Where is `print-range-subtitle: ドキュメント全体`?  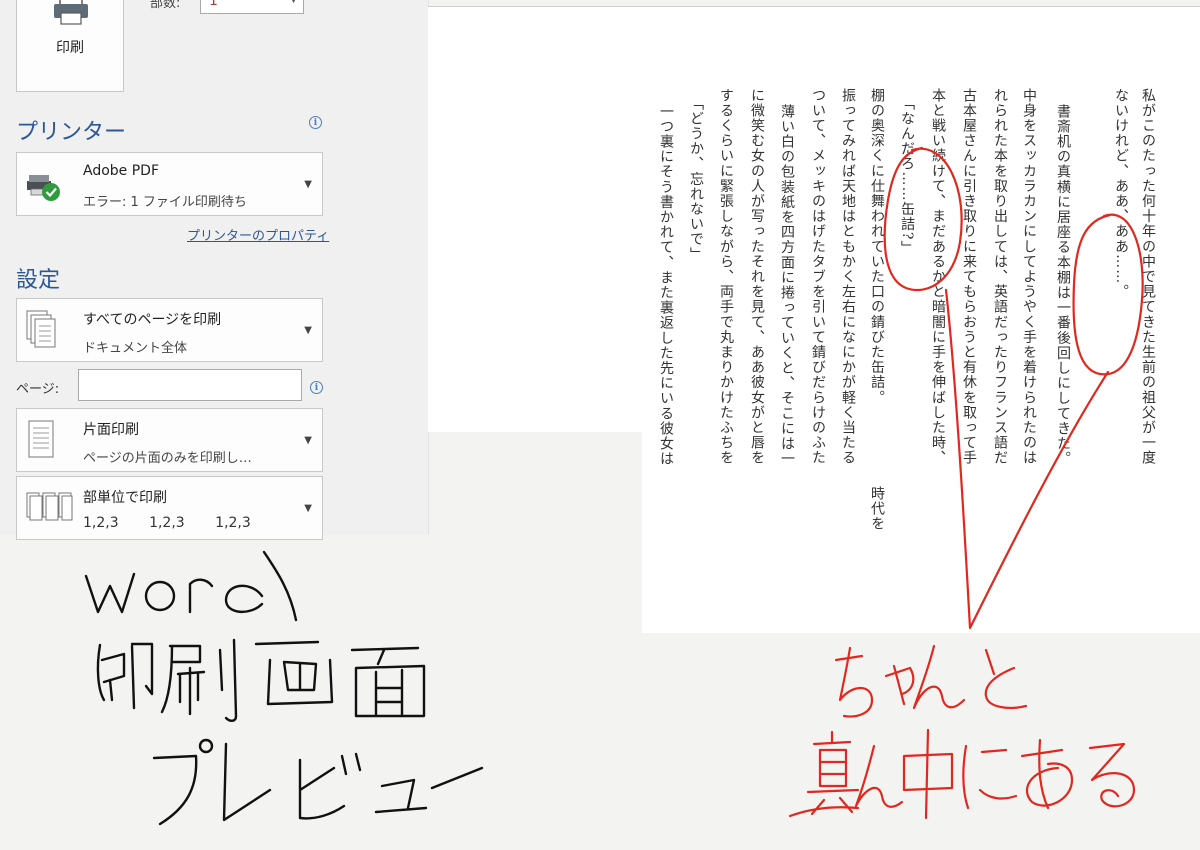
print-range-subtitle: ドキュメント全体 is located at coordinates (135, 348).